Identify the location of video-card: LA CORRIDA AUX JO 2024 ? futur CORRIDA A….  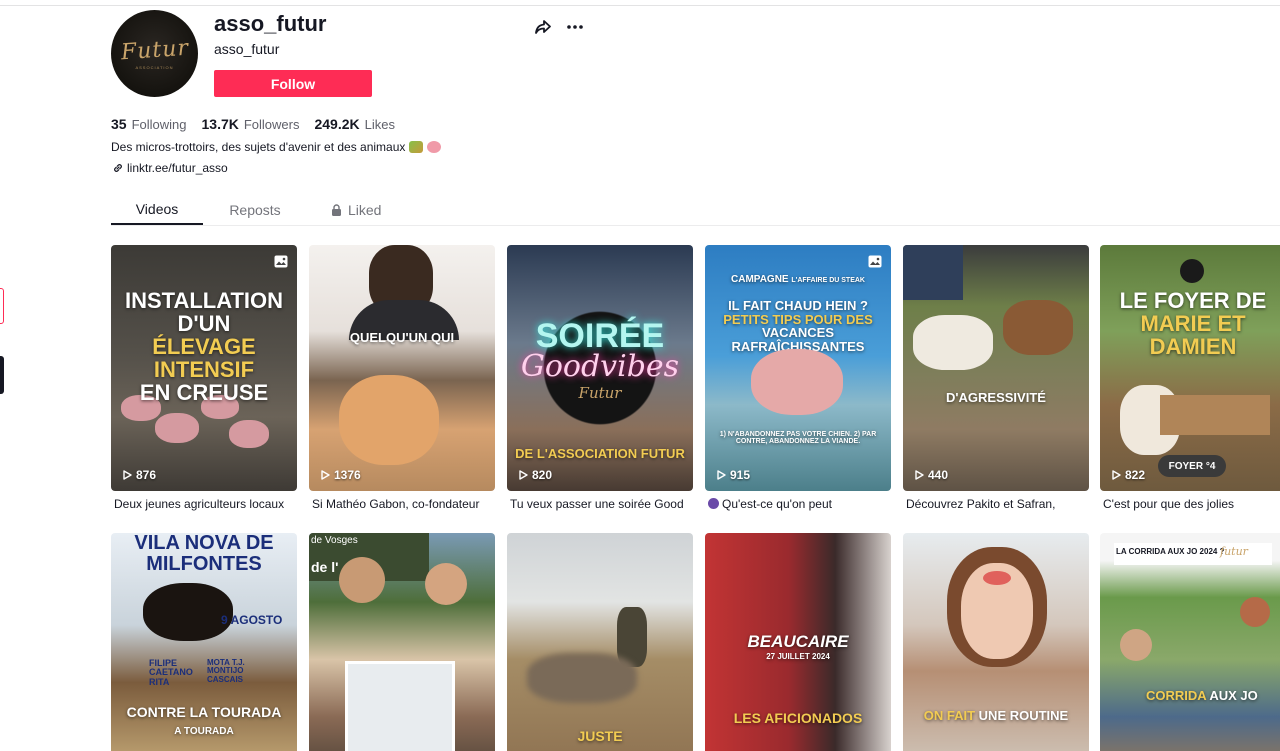
(1190, 642).